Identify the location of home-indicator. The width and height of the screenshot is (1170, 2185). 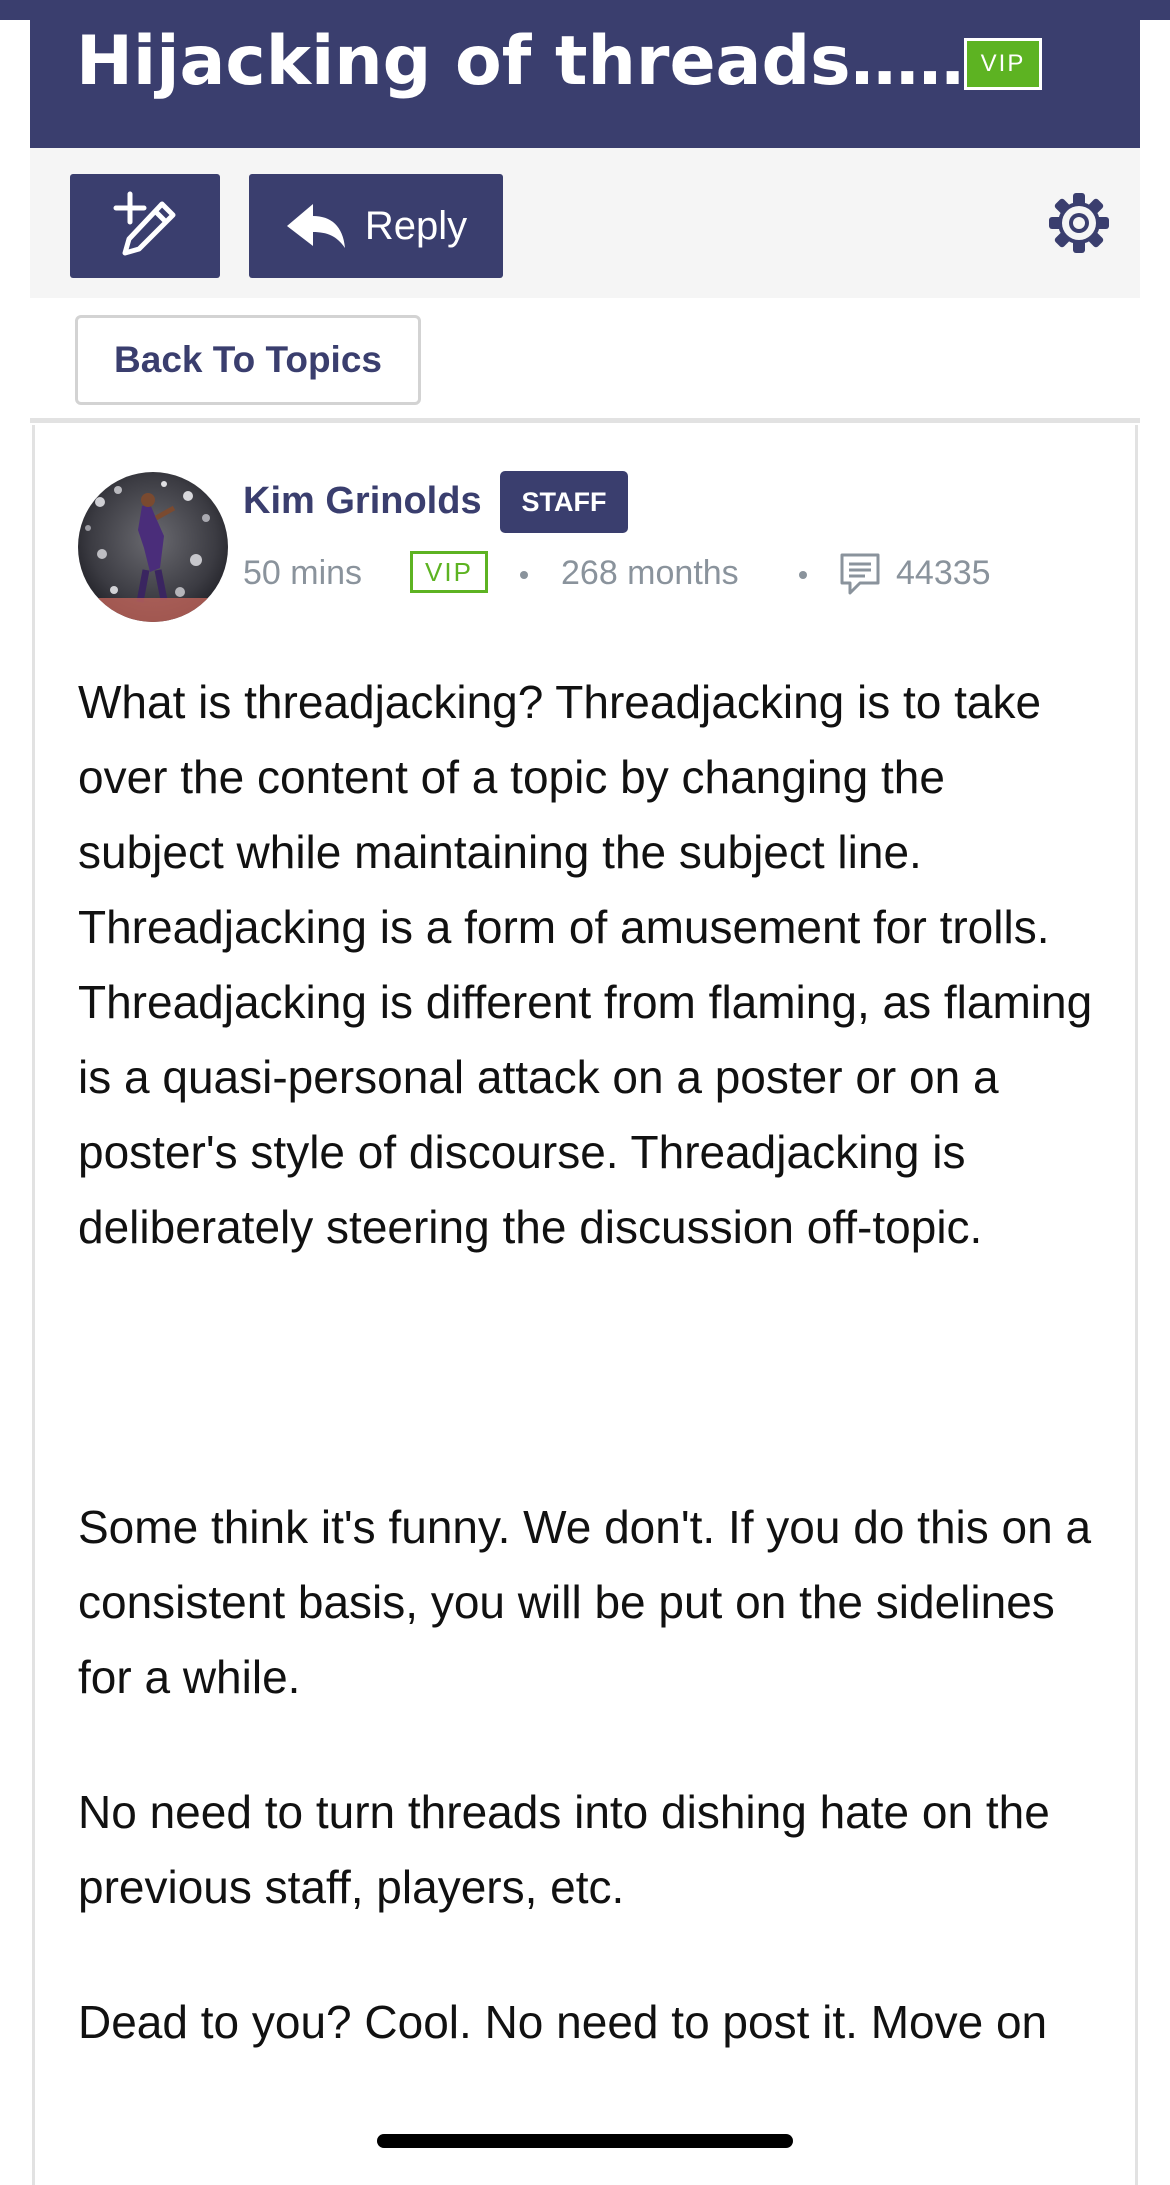
(585, 2141).